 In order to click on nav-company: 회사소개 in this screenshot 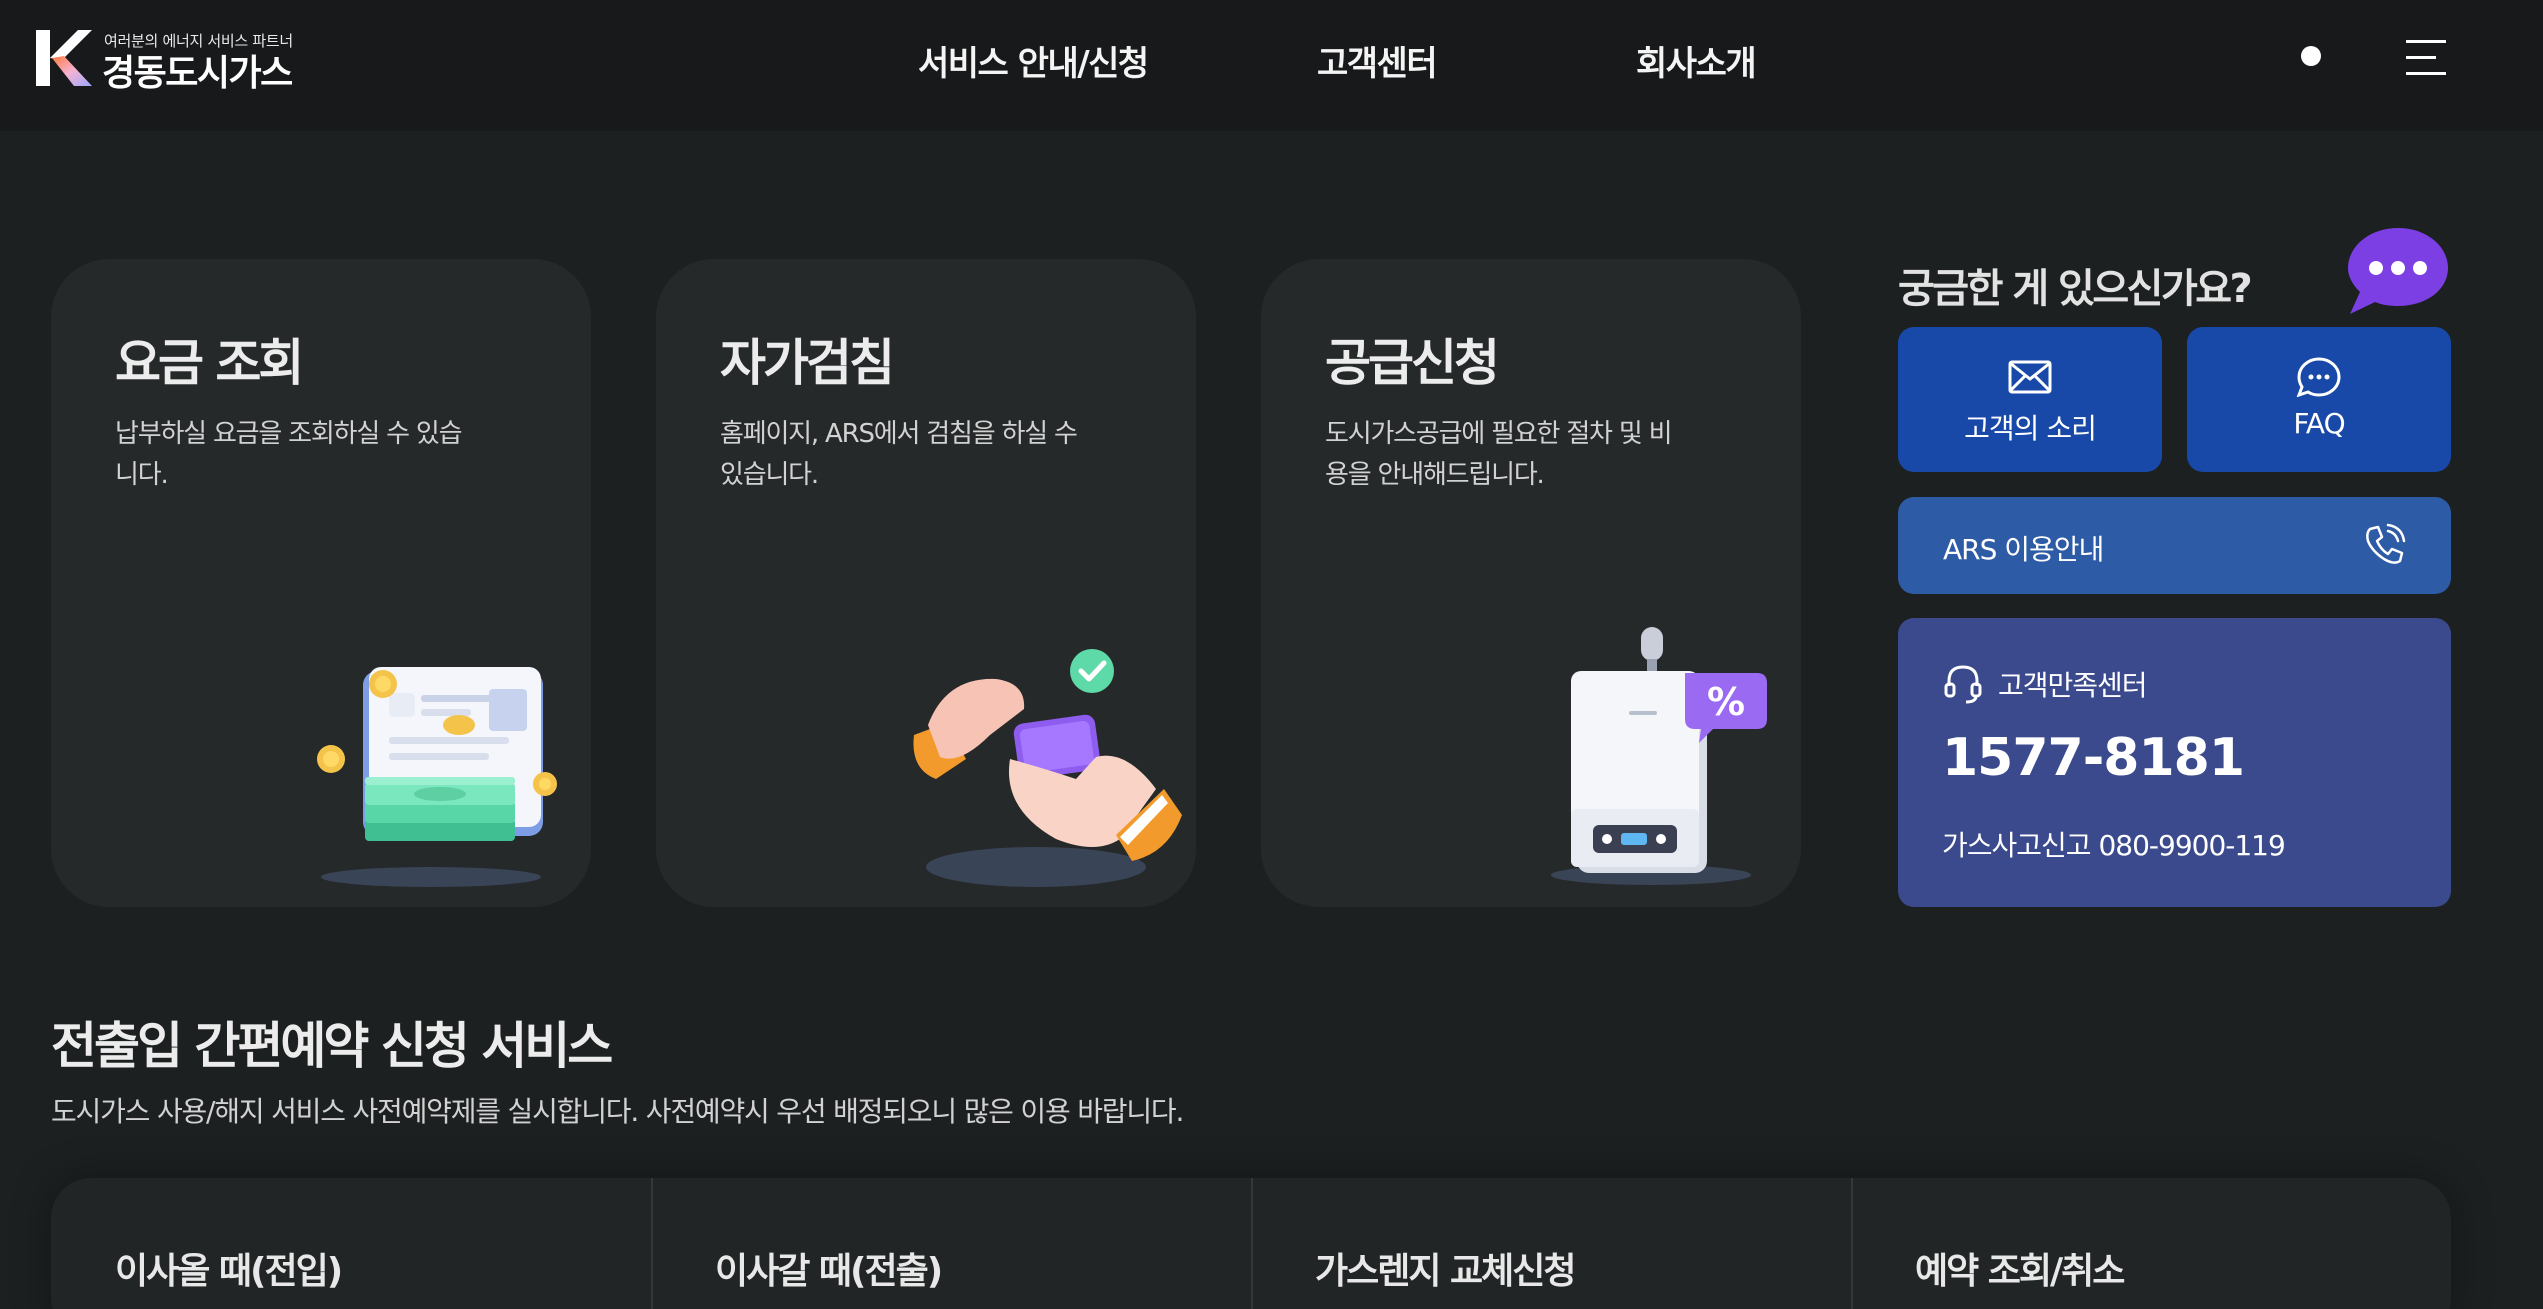, I will do `click(1696, 60)`.